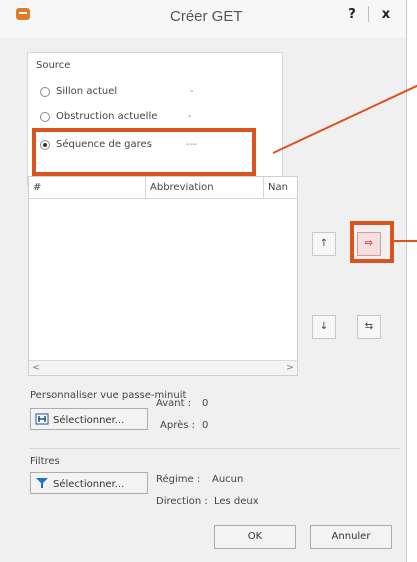 The image size is (417, 562). What do you see at coordinates (178, 479) in the screenshot?
I see `regime-label: Régime :` at bounding box center [178, 479].